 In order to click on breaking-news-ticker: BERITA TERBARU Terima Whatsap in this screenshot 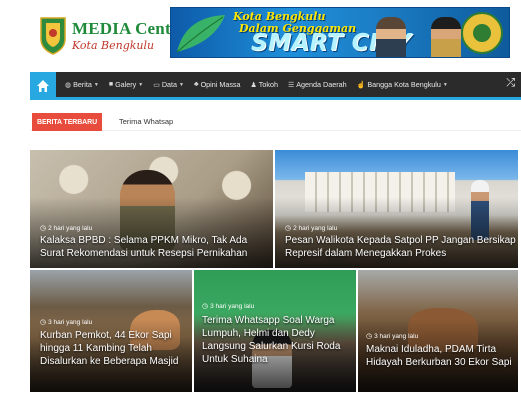, I will do `click(275, 122)`.